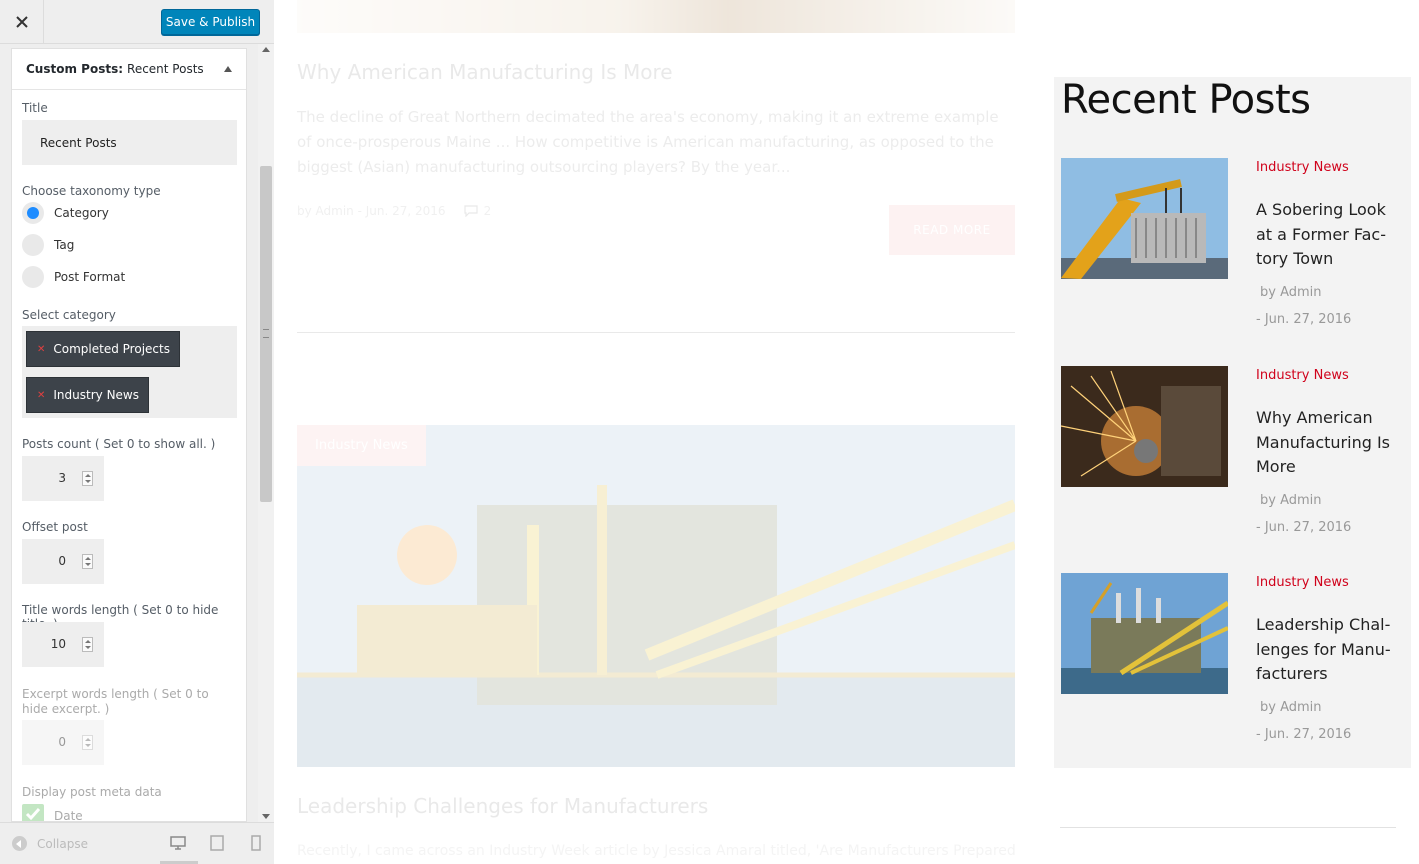  I want to click on comments-count: 2, so click(477, 211).